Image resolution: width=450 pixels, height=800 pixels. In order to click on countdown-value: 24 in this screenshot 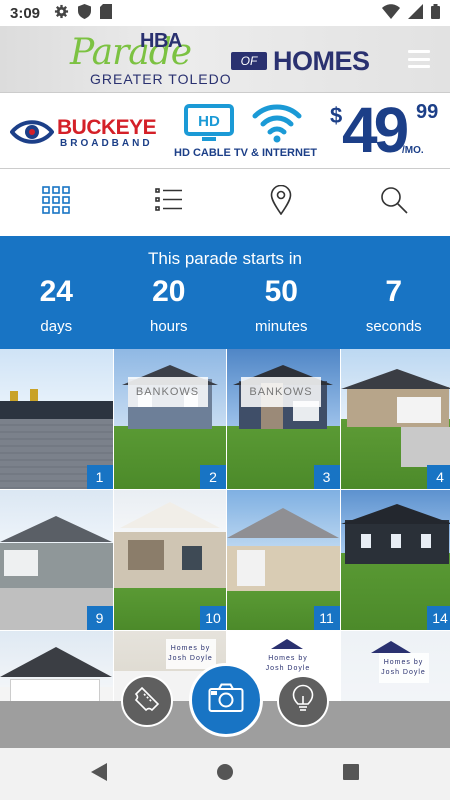, I will do `click(56, 291)`.